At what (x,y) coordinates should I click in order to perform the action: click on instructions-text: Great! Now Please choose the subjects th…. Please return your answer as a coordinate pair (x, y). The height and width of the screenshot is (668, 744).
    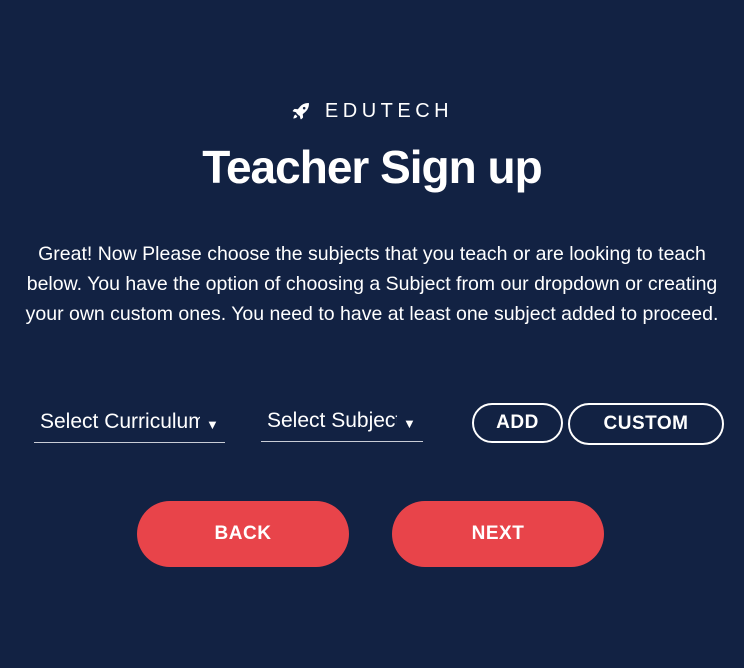
    Looking at the image, I should click on (372, 284).